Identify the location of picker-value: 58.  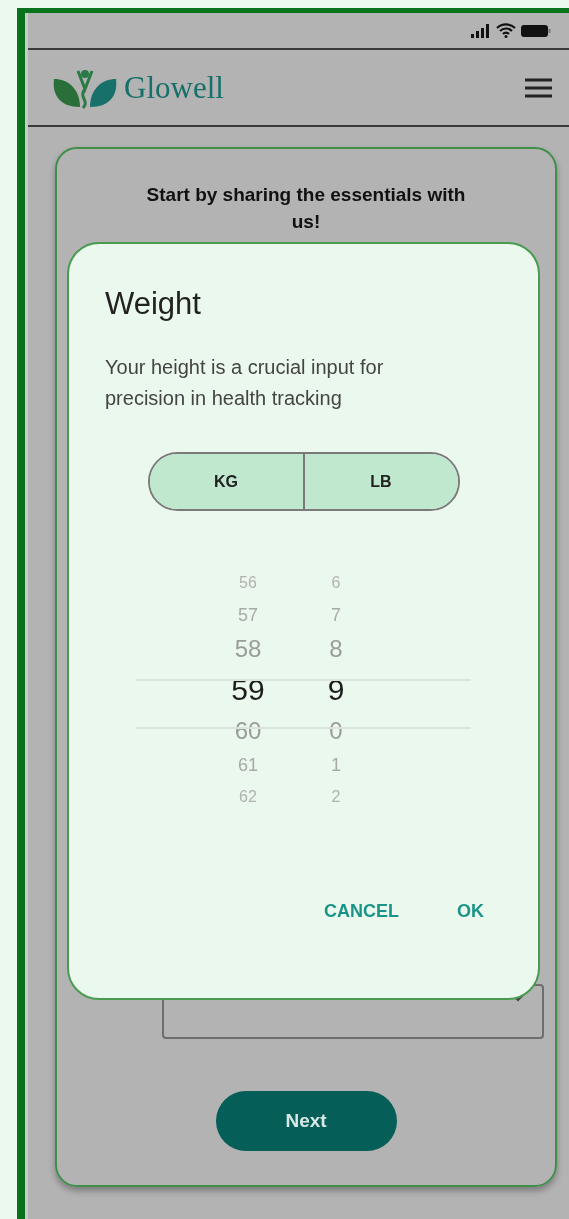
(248, 649).